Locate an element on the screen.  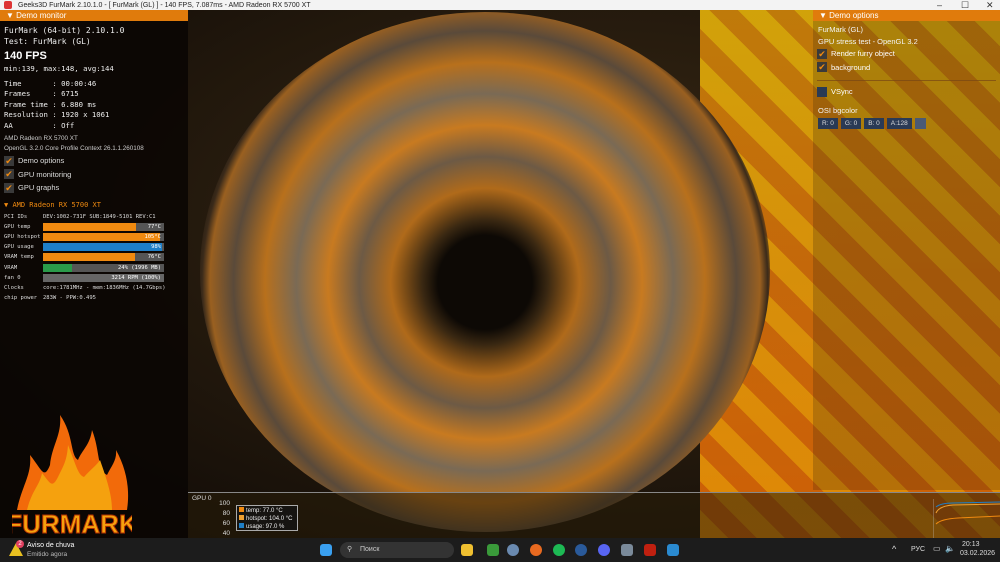
color-picker-swatch is located at coordinates (920, 123).